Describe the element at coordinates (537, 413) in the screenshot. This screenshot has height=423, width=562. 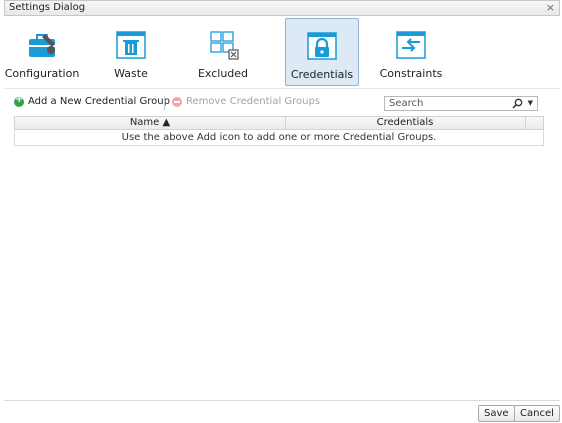
I see `cancel-button: Cancel` at that location.